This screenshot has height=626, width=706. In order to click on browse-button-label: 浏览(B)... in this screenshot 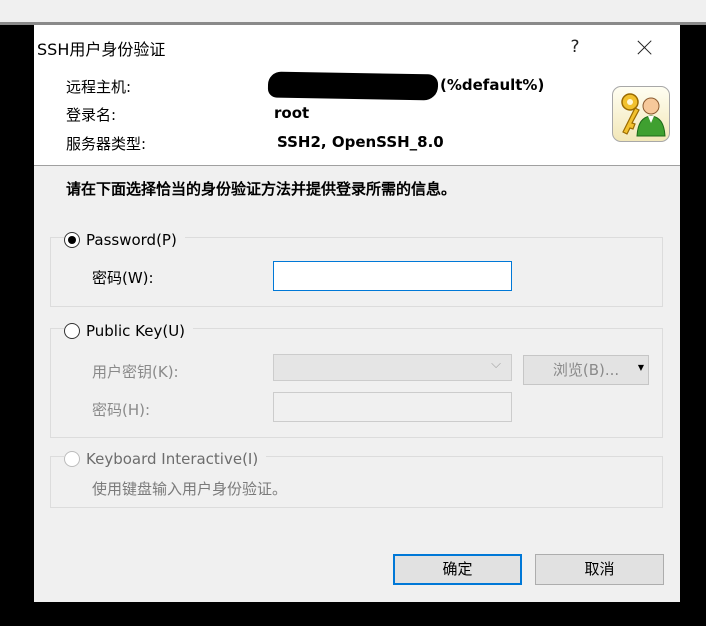, I will do `click(586, 370)`.